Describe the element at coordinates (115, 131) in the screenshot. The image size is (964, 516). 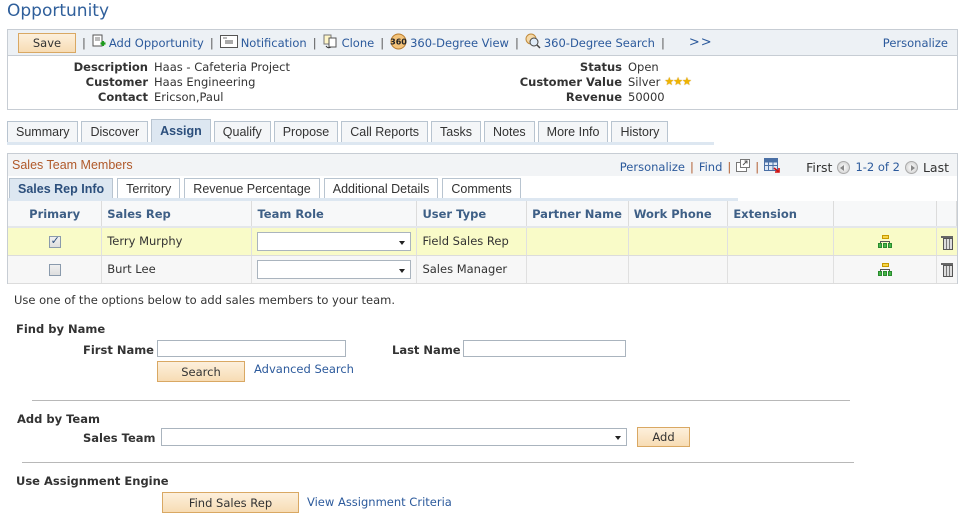
I see `tab-discover: Discover` at that location.